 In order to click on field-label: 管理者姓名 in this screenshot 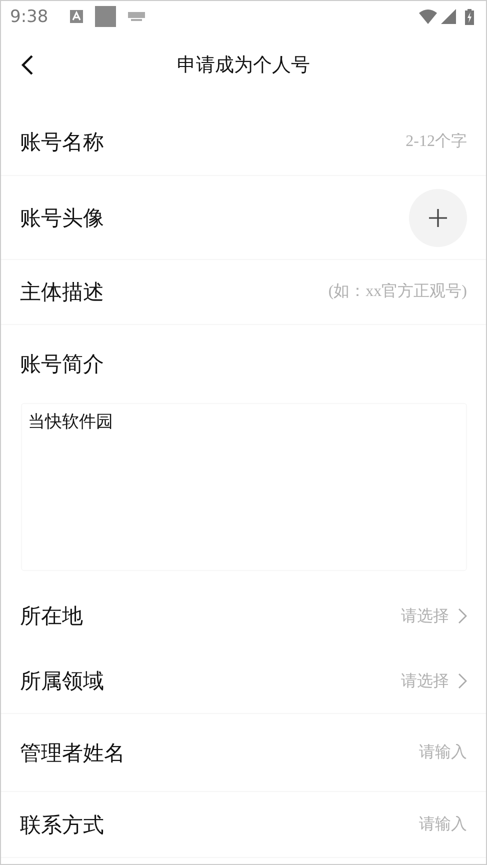, I will do `click(72, 753)`.